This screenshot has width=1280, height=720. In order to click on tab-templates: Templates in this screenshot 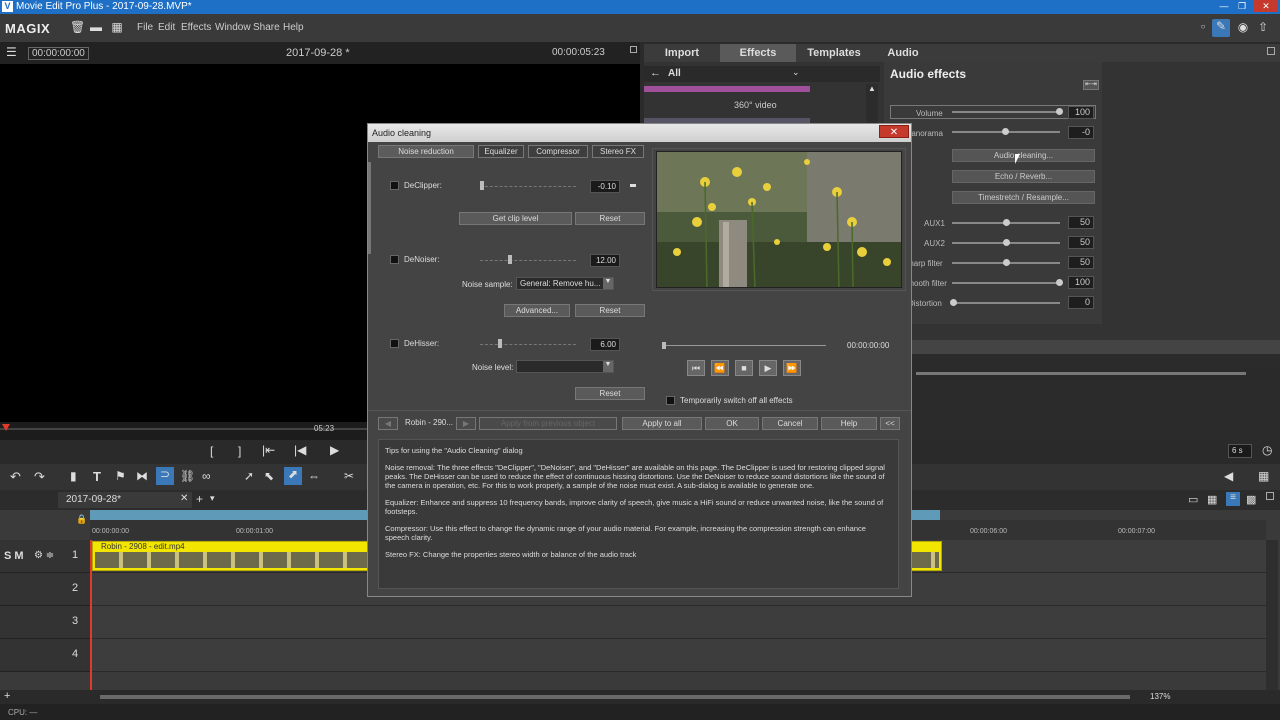, I will do `click(834, 53)`.